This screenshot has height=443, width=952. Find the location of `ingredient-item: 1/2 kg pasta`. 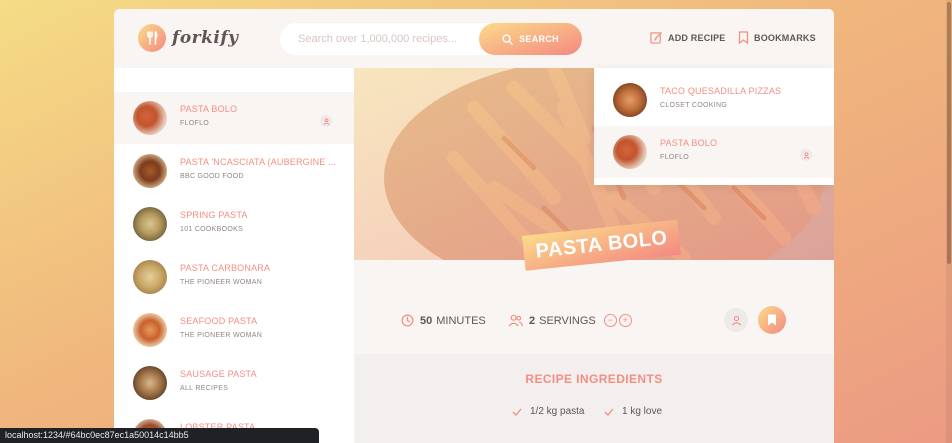

ingredient-item: 1/2 kg pasta is located at coordinates (548, 411).